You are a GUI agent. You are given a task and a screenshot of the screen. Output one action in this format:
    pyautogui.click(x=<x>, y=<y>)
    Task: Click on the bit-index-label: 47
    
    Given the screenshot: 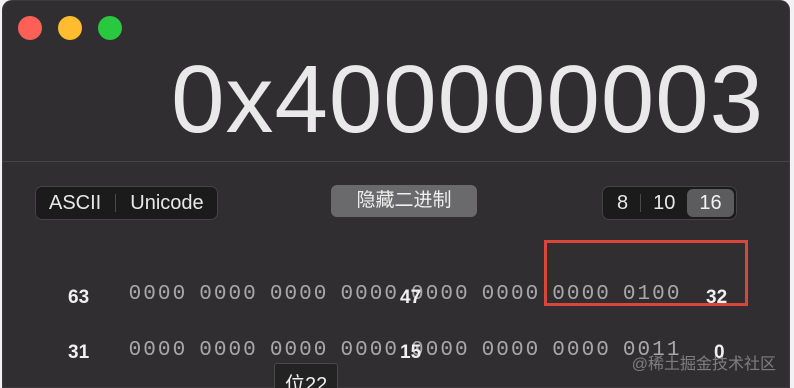 What is the action you would take?
    pyautogui.click(x=411, y=297)
    